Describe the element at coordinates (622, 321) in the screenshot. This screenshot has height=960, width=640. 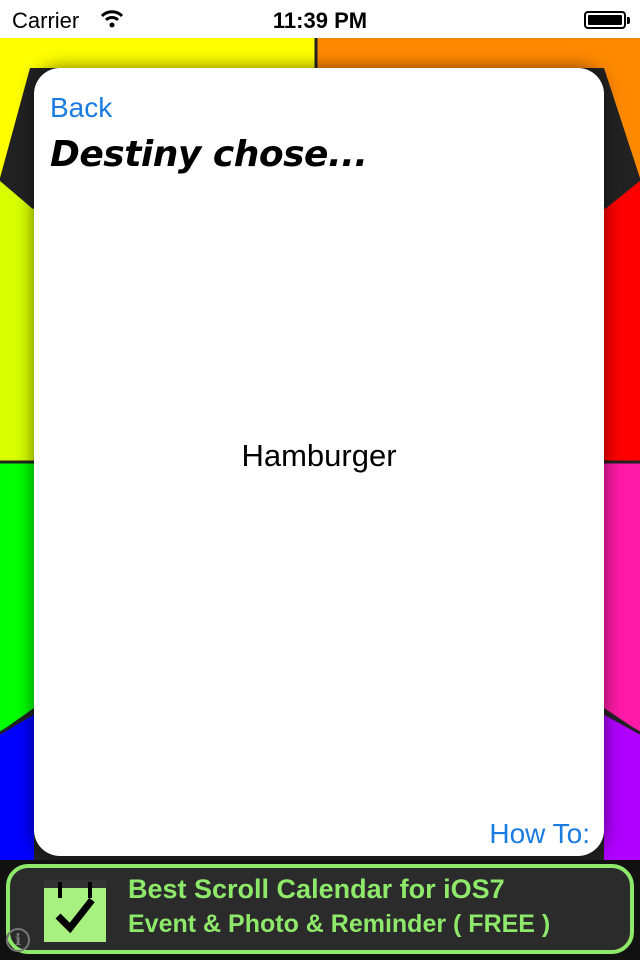
I see `wheel-segment-red` at that location.